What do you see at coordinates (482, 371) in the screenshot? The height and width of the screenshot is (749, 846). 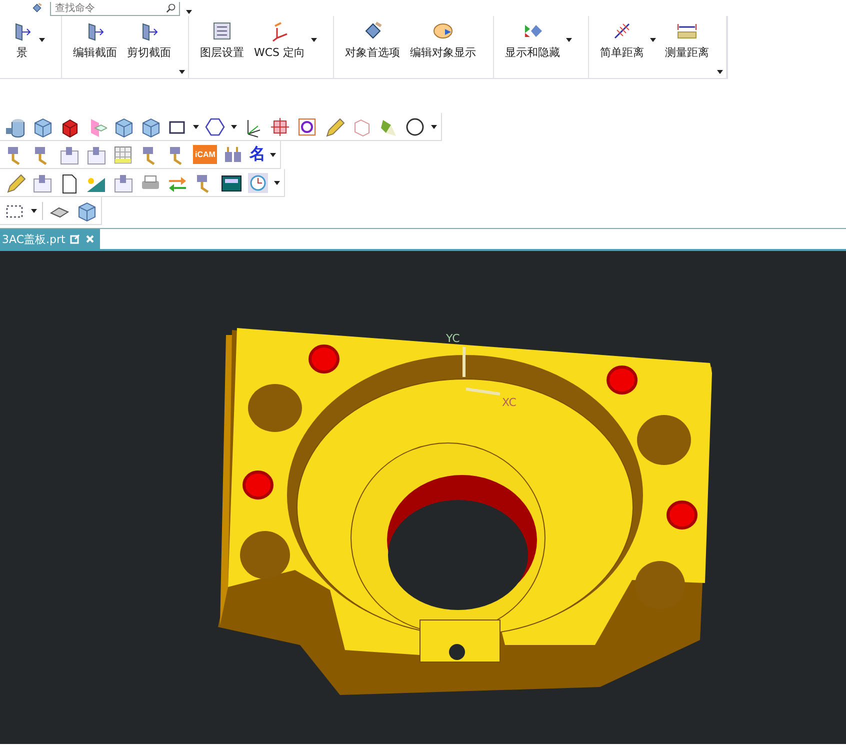 I see `coordinate-triad-icon` at bounding box center [482, 371].